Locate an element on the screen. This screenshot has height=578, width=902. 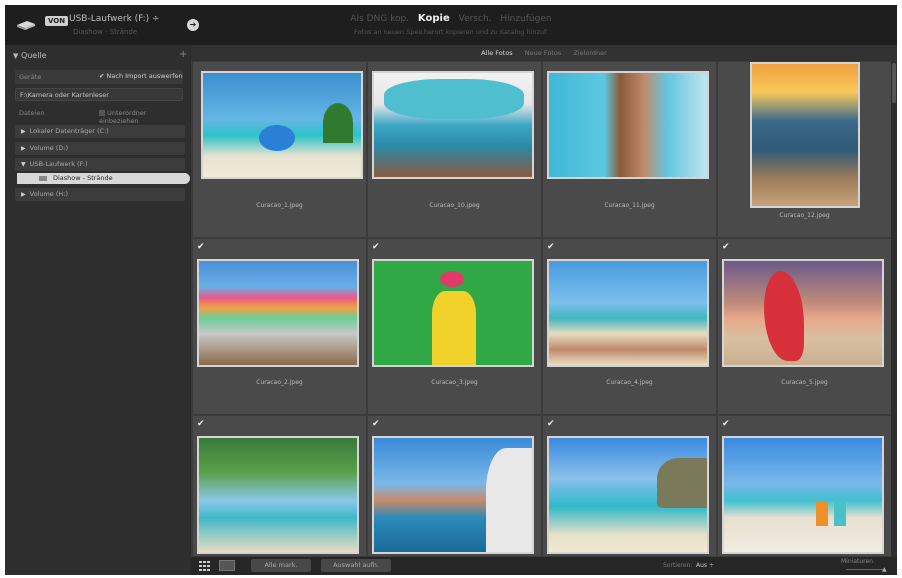
file-name: Curacao_2.jpeg is located at coordinates (279, 382).